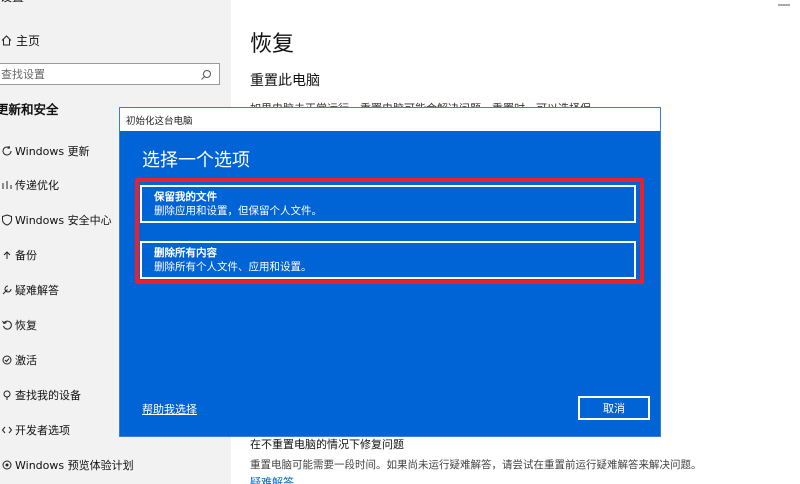  What do you see at coordinates (37, 290) in the screenshot?
I see `sidebar-item-label: 疑难解答` at bounding box center [37, 290].